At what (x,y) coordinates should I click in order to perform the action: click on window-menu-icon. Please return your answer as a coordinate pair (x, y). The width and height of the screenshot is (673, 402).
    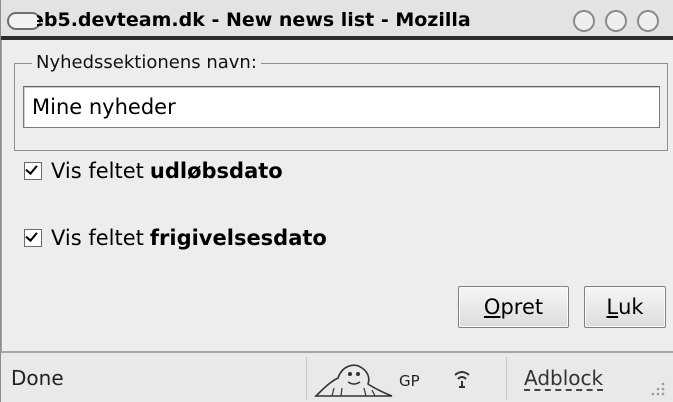
    Looking at the image, I should click on (24, 21).